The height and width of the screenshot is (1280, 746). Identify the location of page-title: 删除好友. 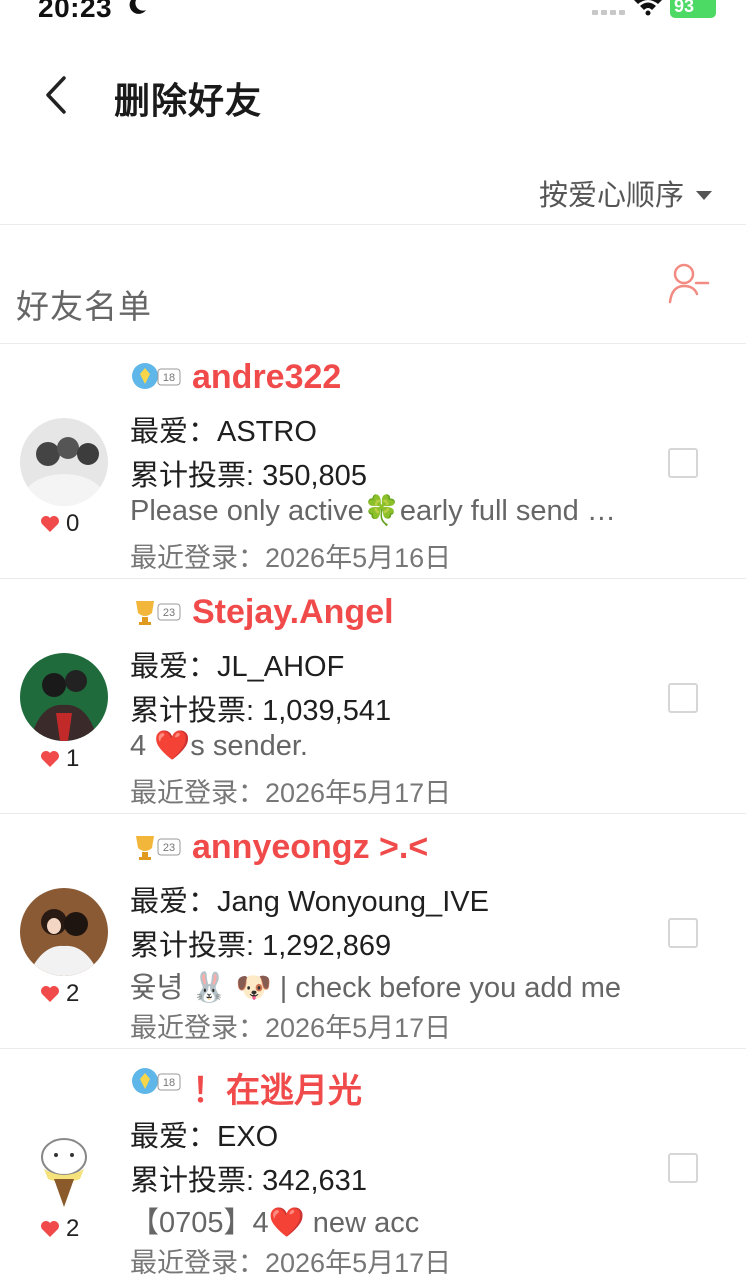
(188, 100).